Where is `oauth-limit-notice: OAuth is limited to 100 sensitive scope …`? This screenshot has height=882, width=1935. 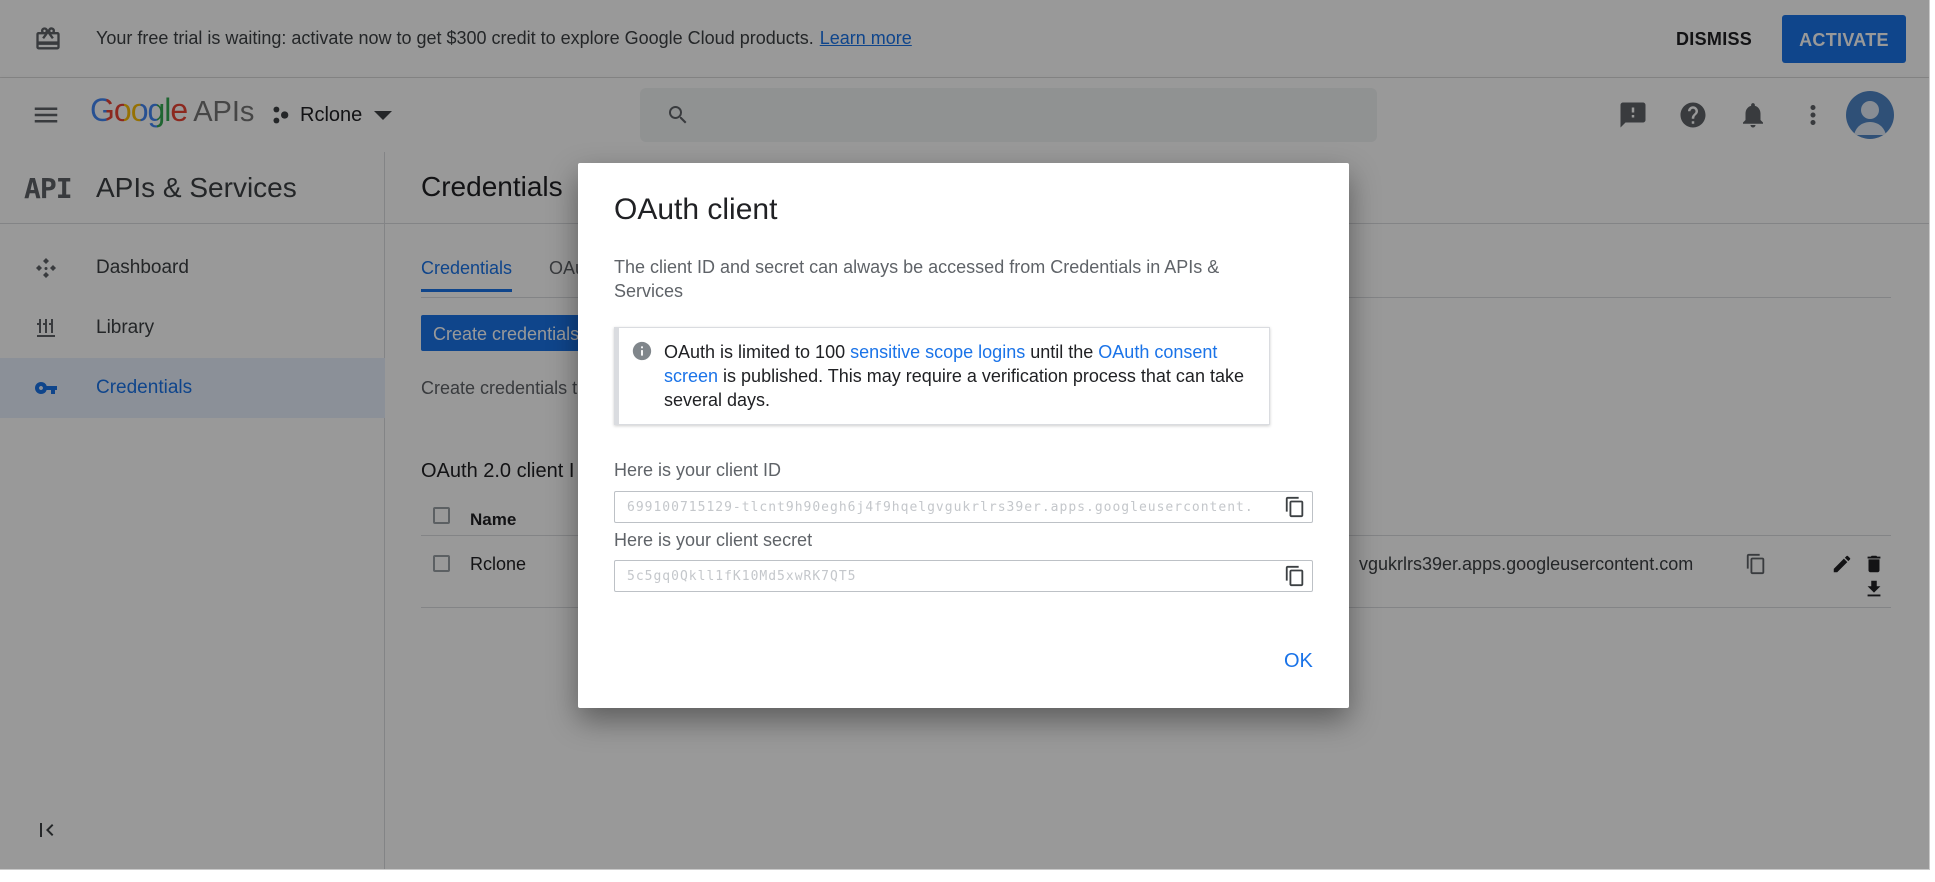 oauth-limit-notice: OAuth is limited to 100 sensitive scope … is located at coordinates (942, 376).